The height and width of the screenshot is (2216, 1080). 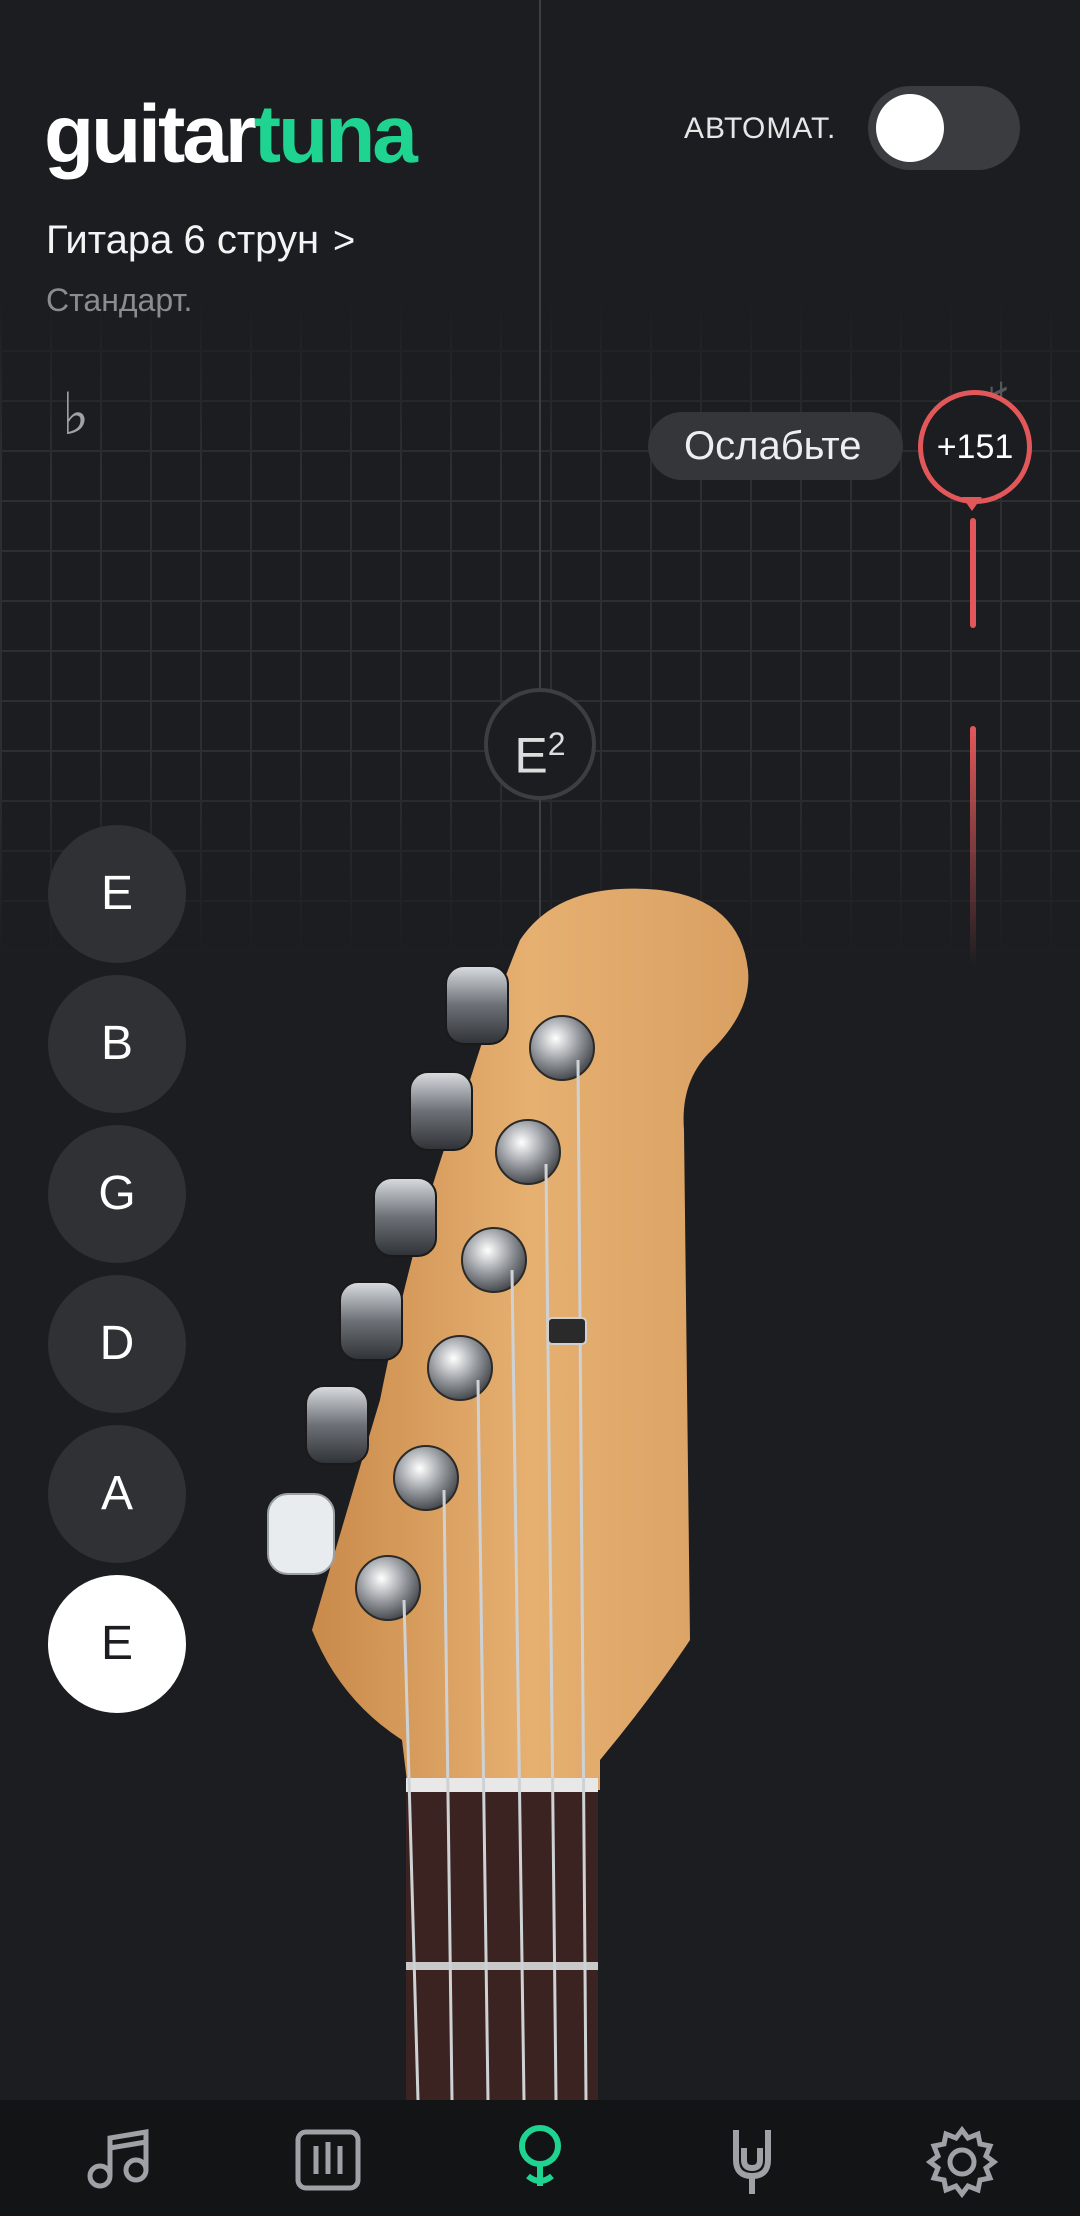 What do you see at coordinates (328, 2160) in the screenshot?
I see `metronome-icon` at bounding box center [328, 2160].